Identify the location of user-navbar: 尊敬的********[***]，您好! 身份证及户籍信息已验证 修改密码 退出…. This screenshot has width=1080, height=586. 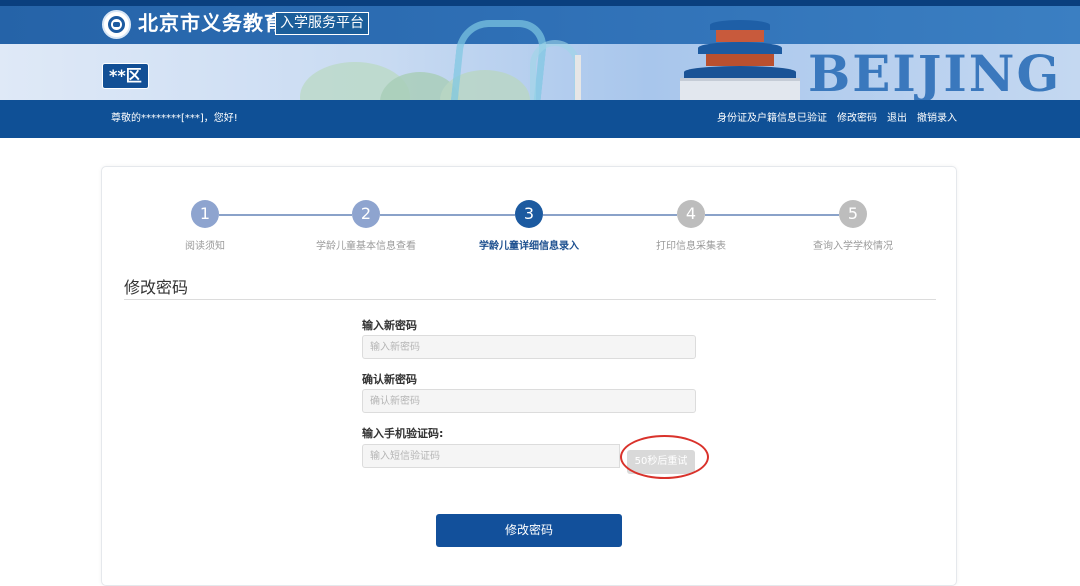
(540, 119).